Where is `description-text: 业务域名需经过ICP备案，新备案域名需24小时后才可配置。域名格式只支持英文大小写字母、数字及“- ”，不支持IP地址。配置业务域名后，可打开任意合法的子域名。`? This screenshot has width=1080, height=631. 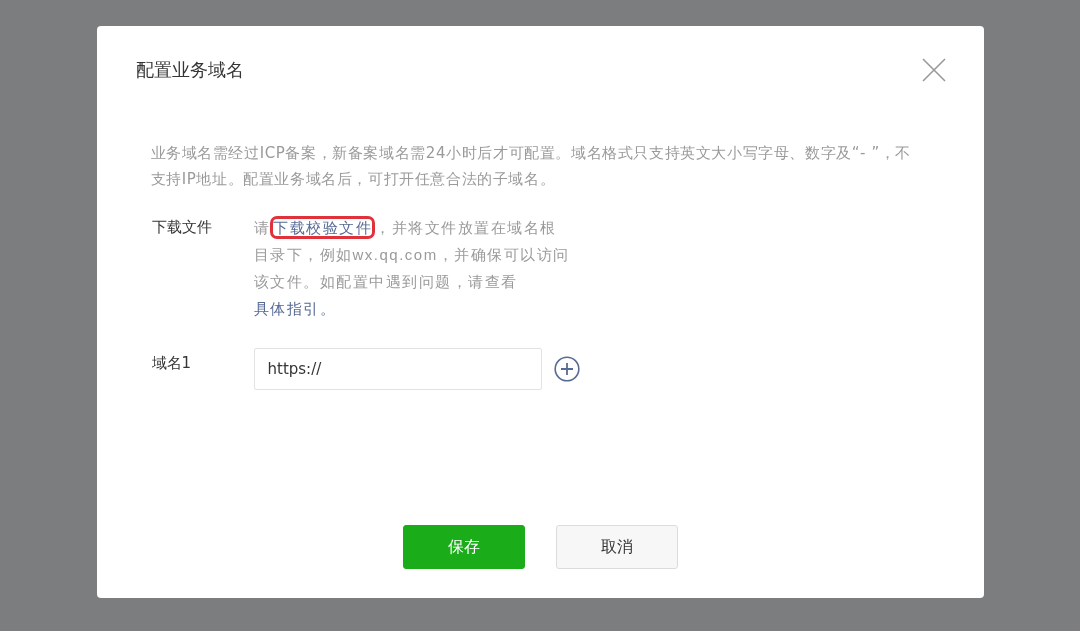 description-text: 业务域名需经过ICP备案，新备案域名需24小时后才可配置。域名格式只支持英文大小写字母、数字及“- ”，不支持IP地址。配置业务域名后，可打开任意合法的子域名。 is located at coordinates (531, 166).